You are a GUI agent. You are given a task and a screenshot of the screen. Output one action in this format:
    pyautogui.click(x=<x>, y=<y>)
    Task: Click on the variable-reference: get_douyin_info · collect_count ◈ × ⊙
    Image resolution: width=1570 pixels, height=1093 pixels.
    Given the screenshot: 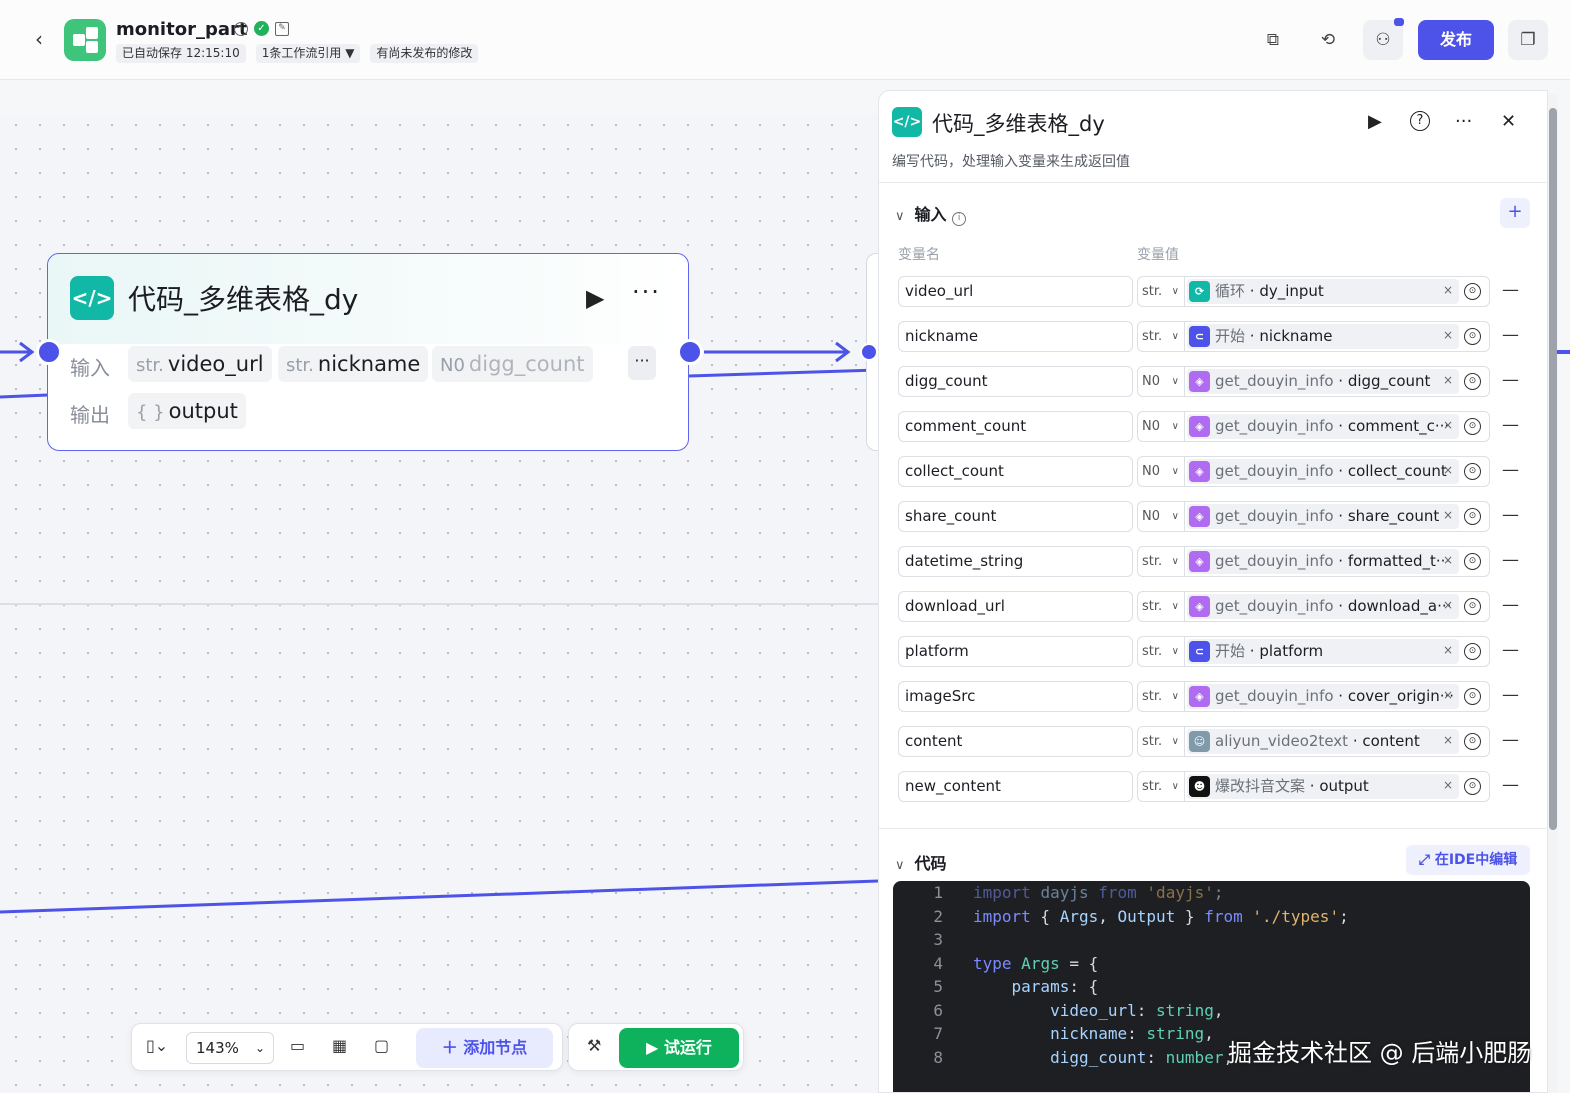 What is the action you would take?
    pyautogui.click(x=1337, y=471)
    